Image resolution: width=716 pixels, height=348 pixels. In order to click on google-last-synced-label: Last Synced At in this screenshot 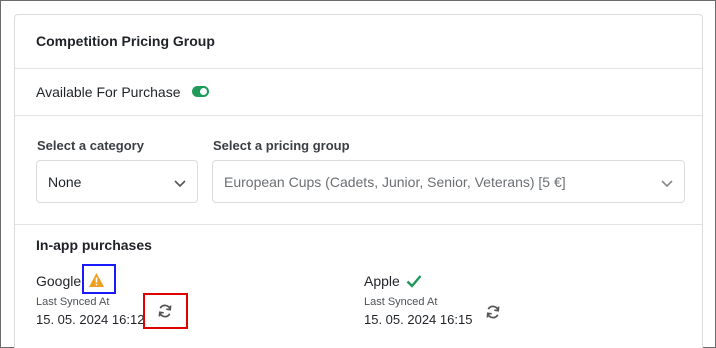, I will do `click(73, 302)`.